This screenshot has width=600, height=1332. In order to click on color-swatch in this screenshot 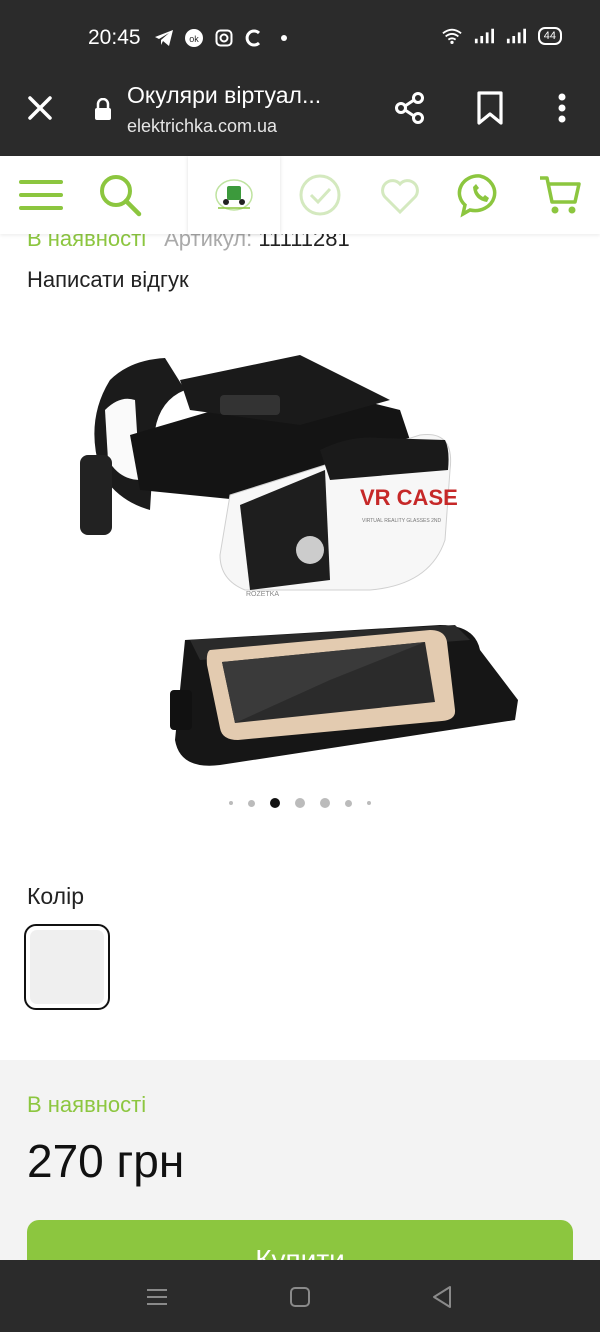, I will do `click(67, 967)`.